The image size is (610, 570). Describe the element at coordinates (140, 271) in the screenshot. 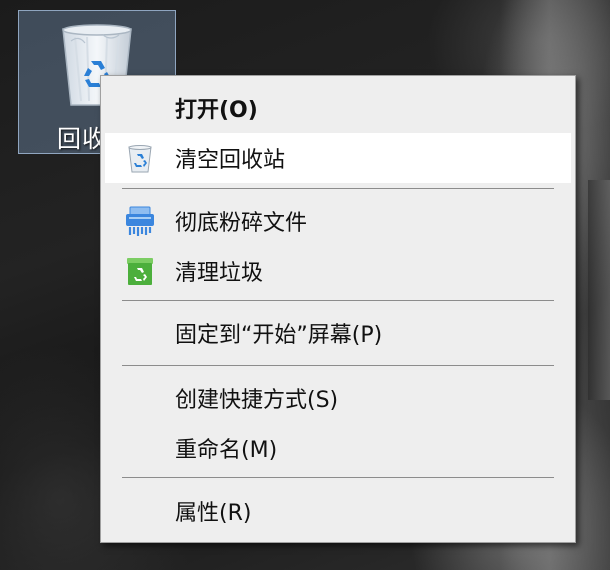

I see `green-trash-icon` at that location.